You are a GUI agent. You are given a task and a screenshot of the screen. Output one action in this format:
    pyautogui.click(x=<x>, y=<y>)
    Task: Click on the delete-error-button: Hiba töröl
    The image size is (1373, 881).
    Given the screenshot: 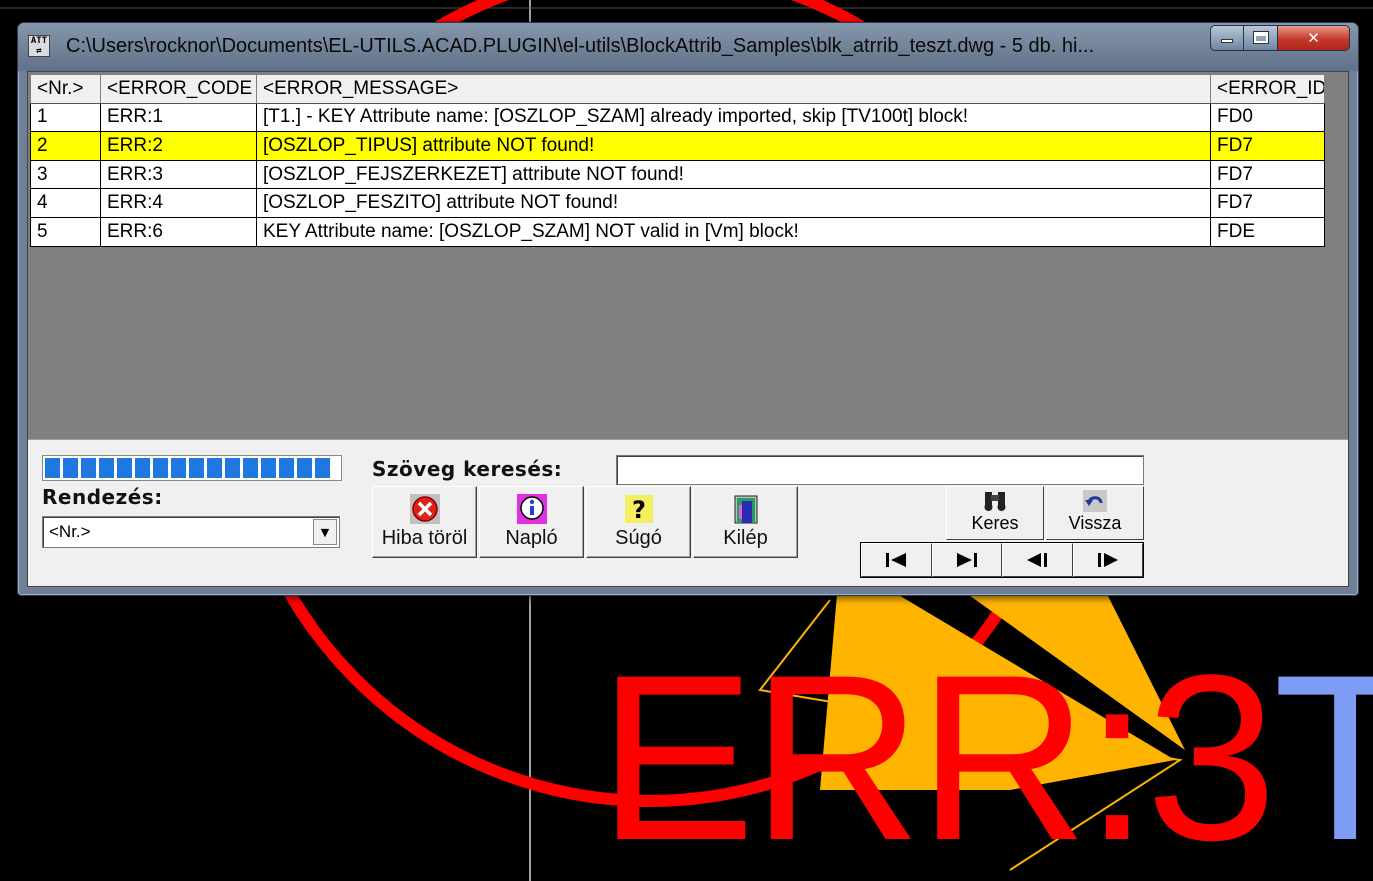 What is the action you would take?
    pyautogui.click(x=424, y=522)
    